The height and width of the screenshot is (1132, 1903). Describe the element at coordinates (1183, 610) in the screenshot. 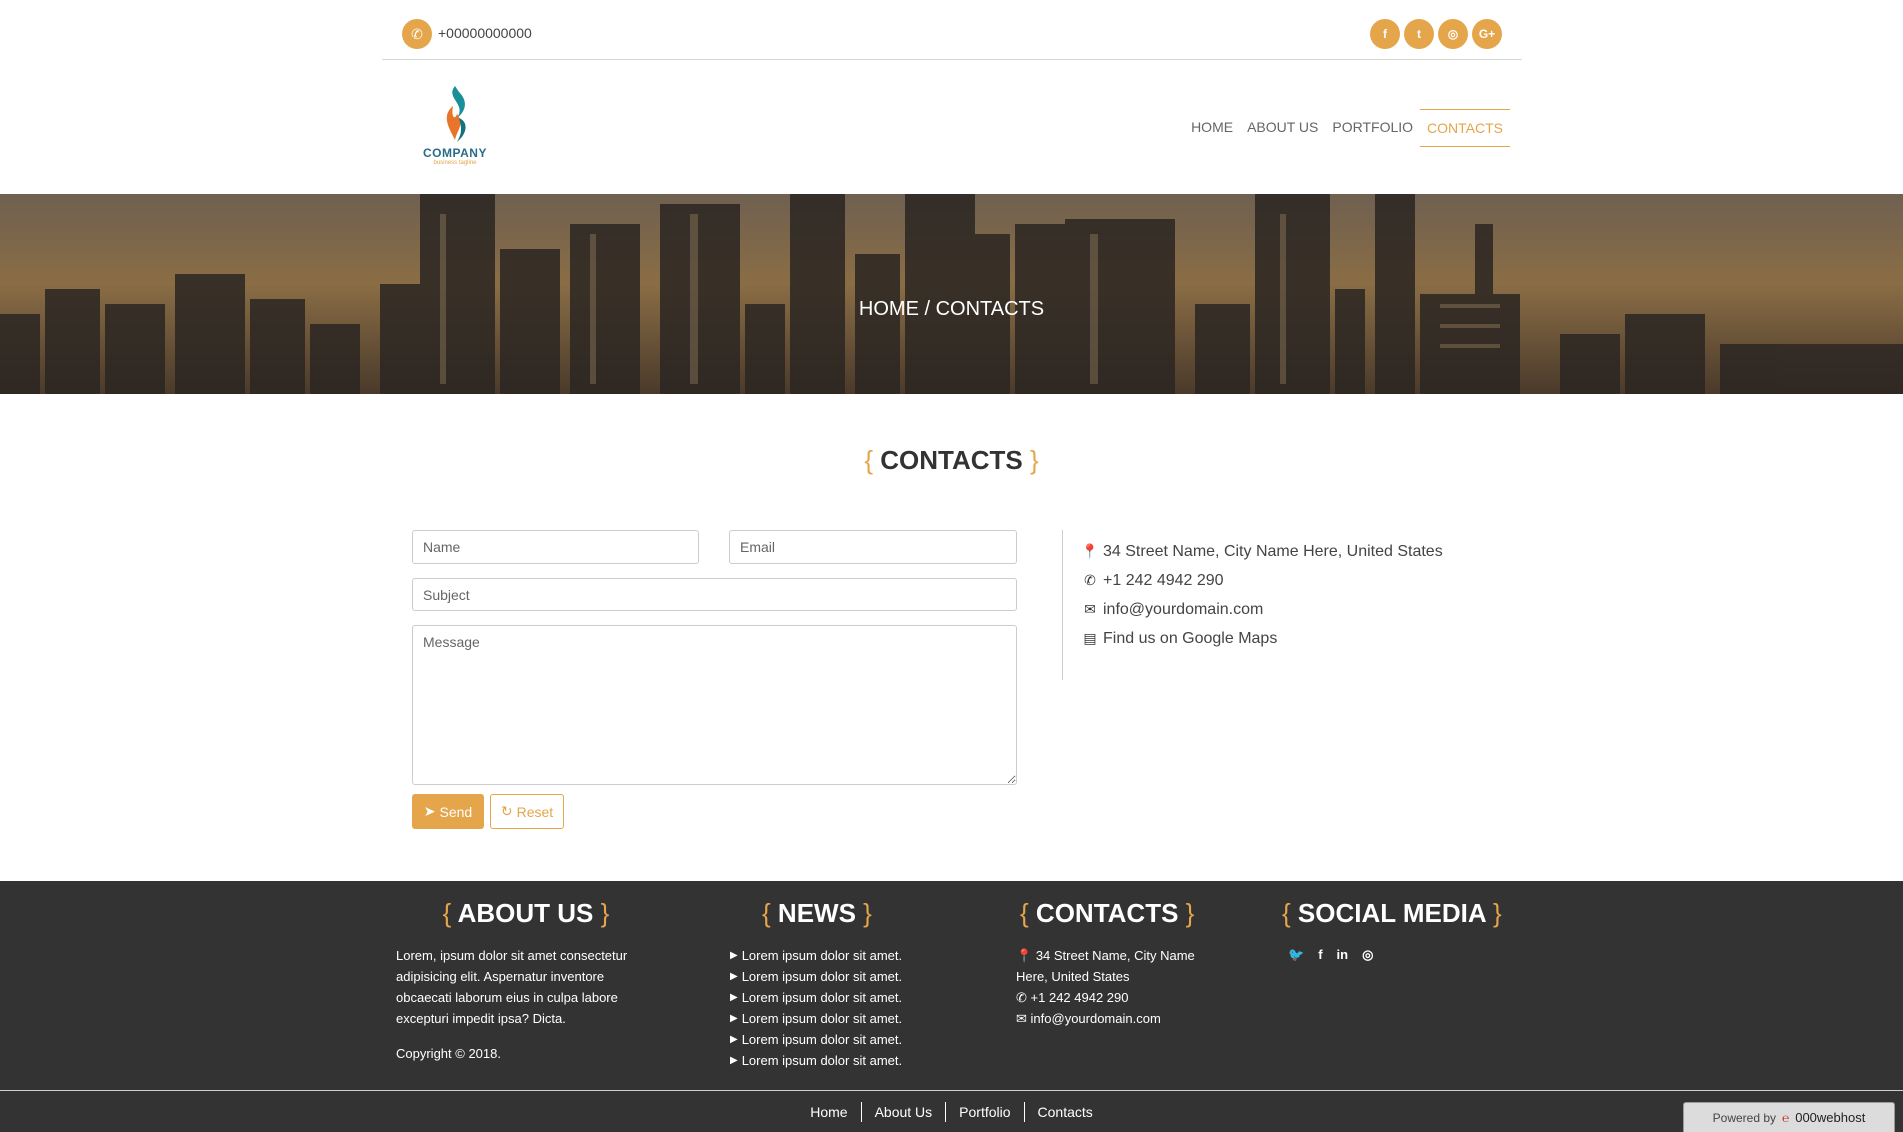

I see `info-email-text: info@yourdomain.com` at that location.